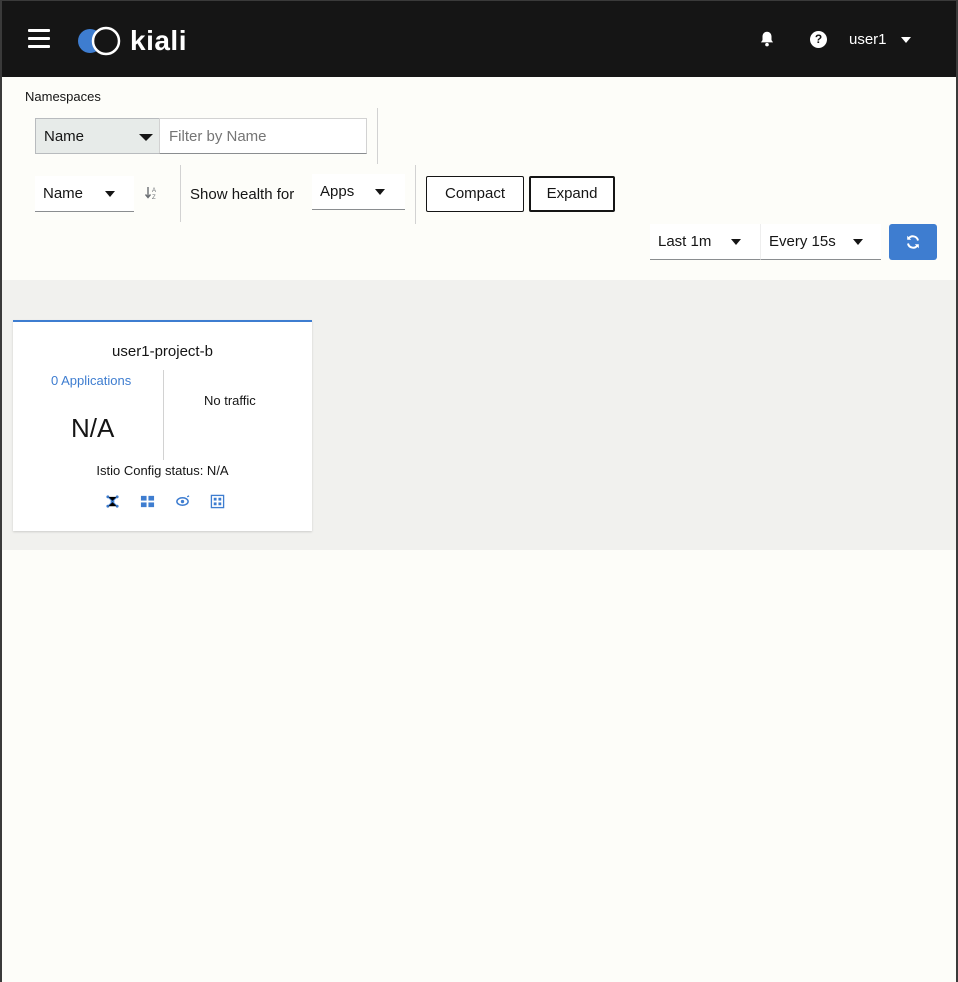  What do you see at coordinates (39, 39) in the screenshot?
I see `hamburger-menu-icon` at bounding box center [39, 39].